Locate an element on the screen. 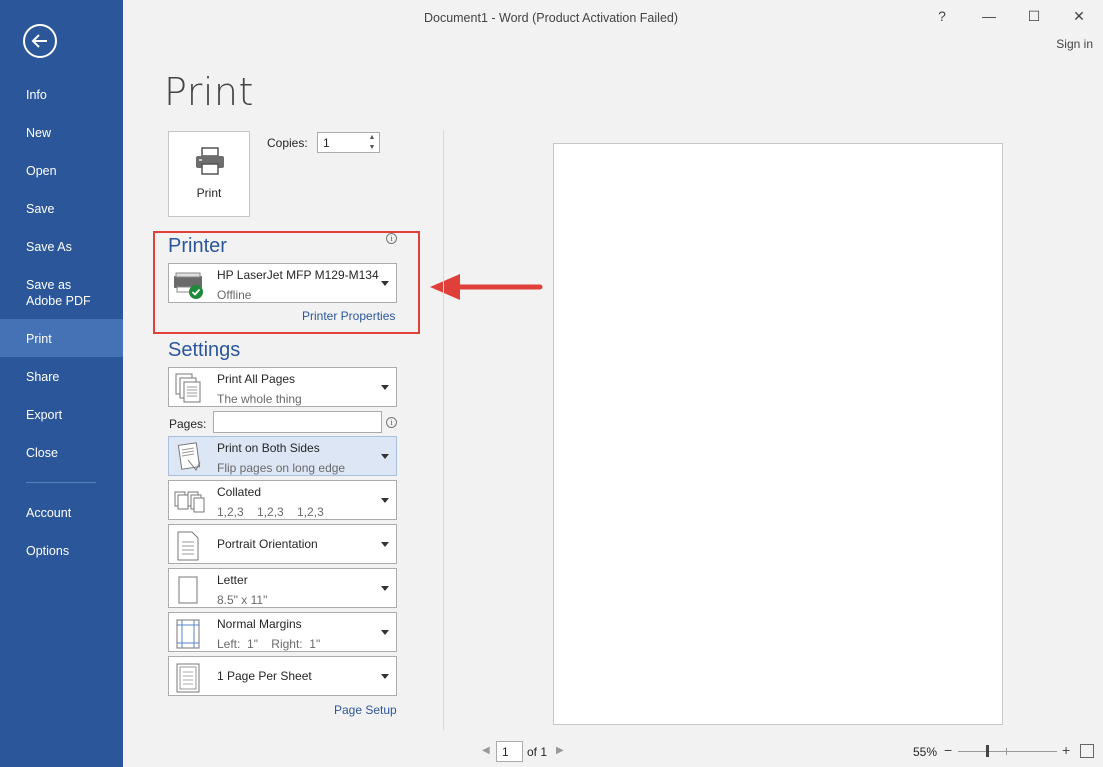 This screenshot has width=1103, height=767. copies-label: Copies: is located at coordinates (287, 143).